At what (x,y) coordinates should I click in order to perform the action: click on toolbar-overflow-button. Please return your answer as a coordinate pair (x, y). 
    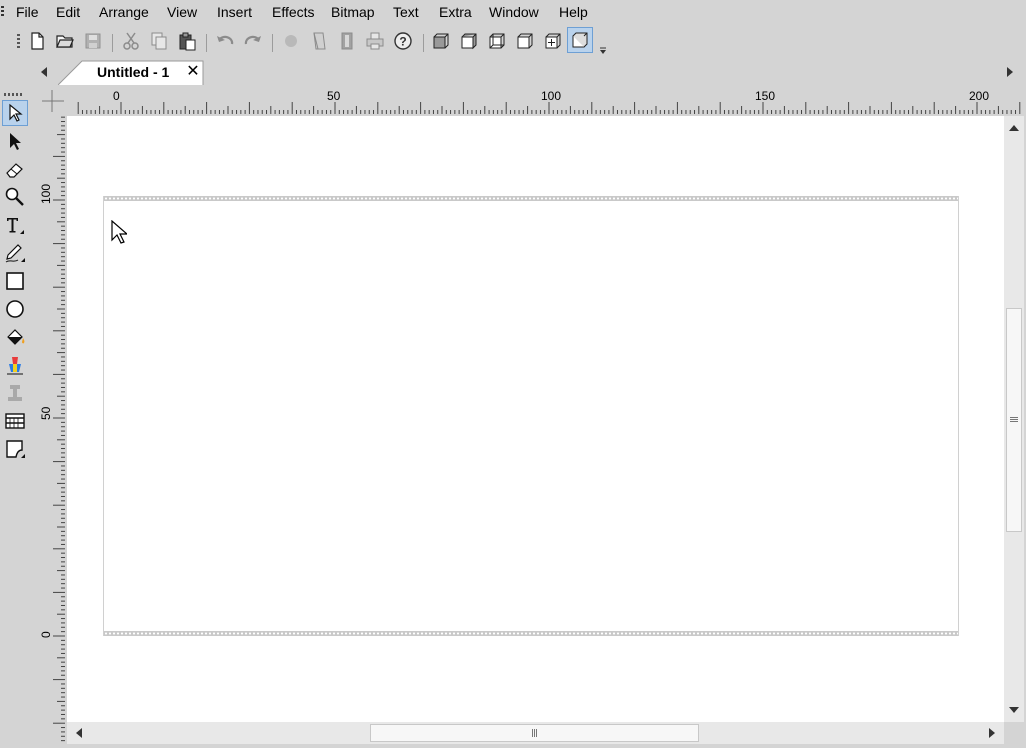
    Looking at the image, I should click on (603, 48).